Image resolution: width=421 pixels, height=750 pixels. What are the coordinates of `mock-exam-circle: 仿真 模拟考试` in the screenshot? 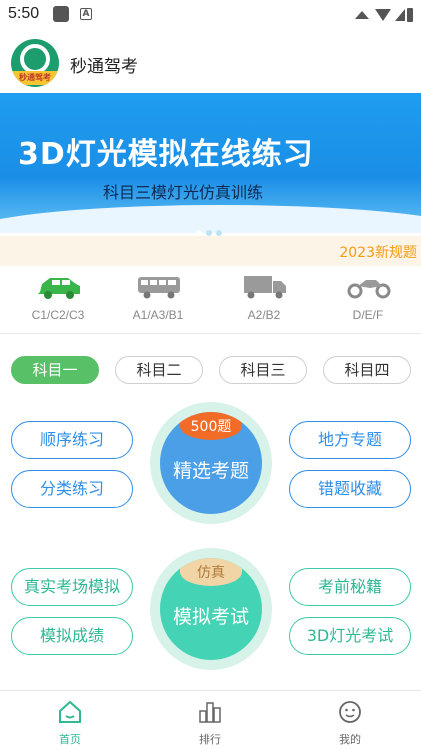 It's located at (211, 609).